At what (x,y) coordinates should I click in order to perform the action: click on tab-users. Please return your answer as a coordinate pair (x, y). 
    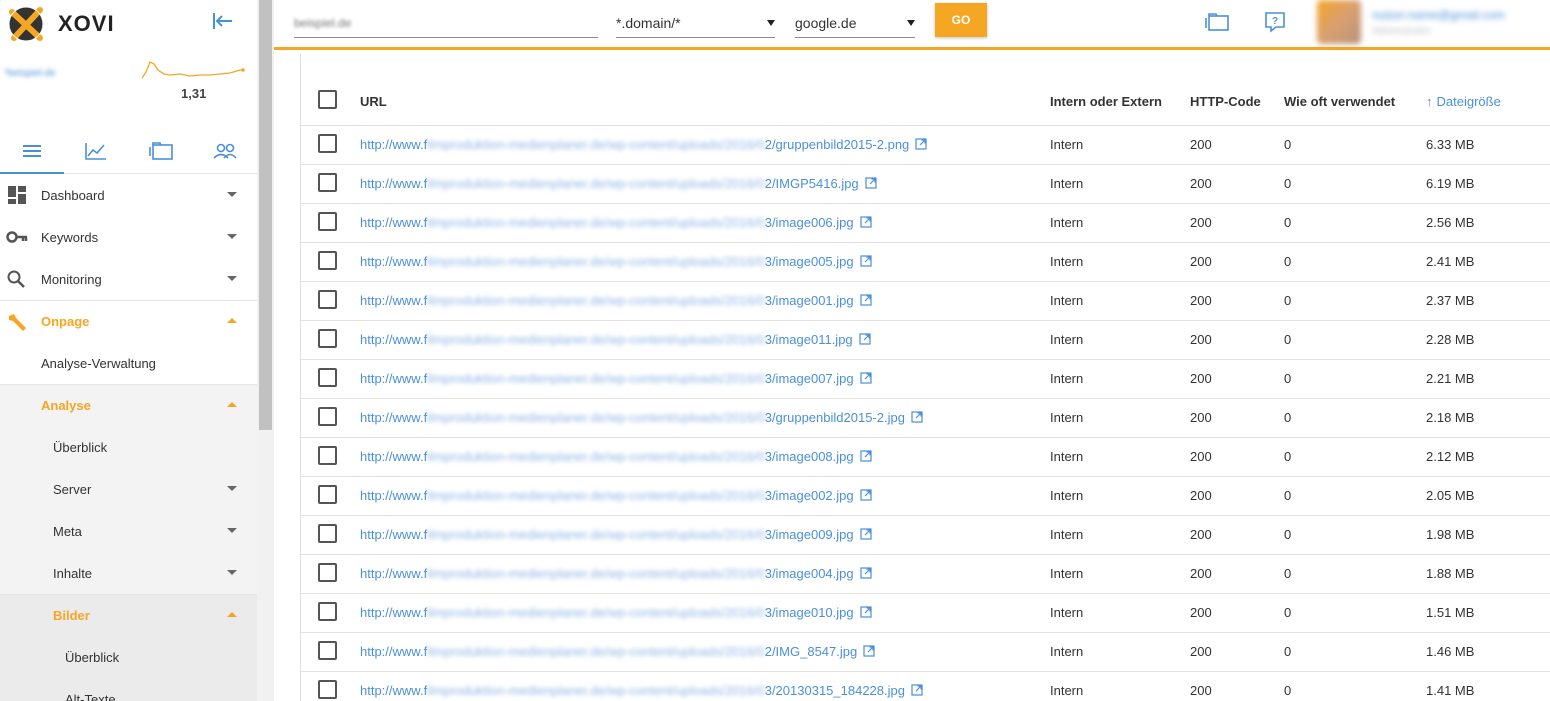
    Looking at the image, I should click on (225, 150).